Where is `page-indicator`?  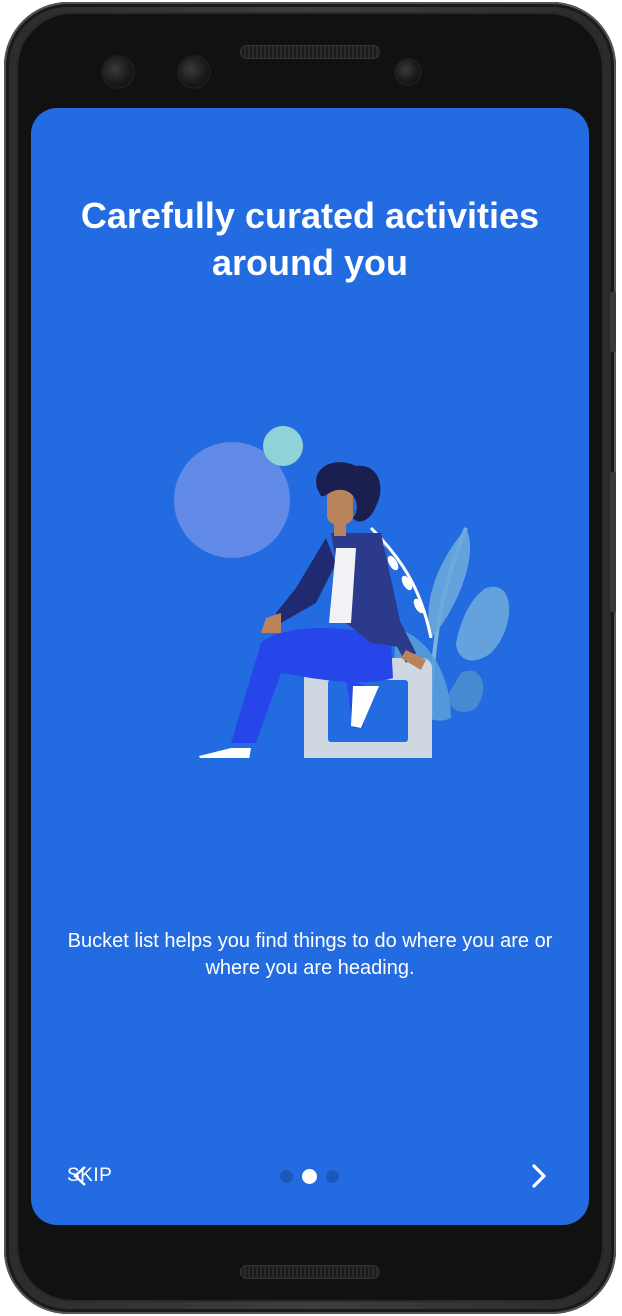
page-indicator is located at coordinates (315, 1176).